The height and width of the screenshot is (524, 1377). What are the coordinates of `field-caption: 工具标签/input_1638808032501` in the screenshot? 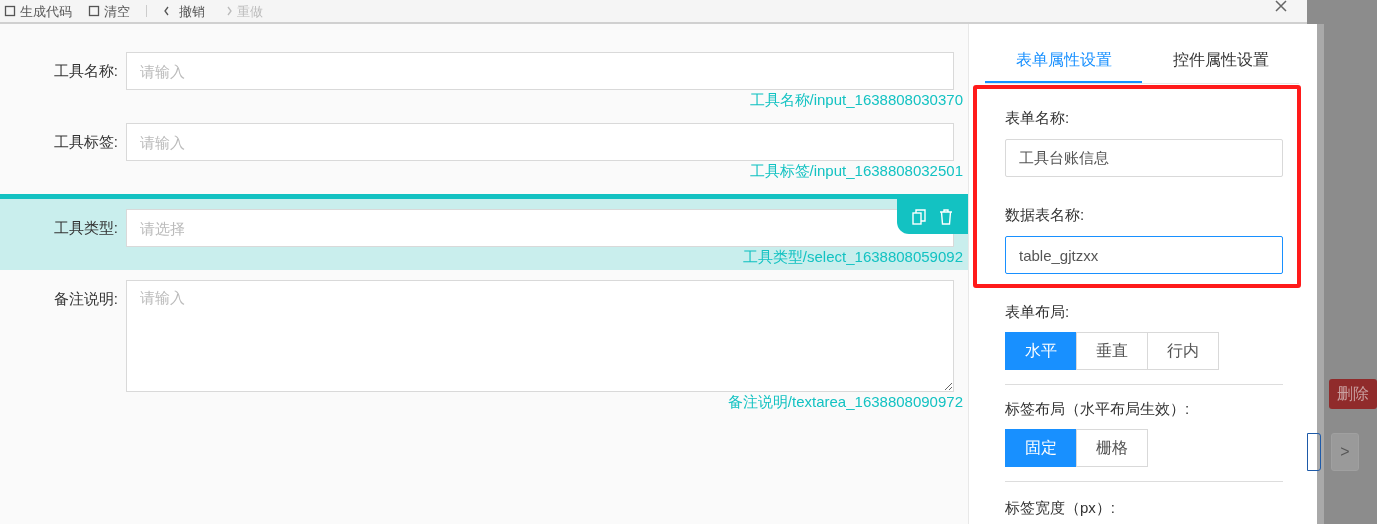 It's located at (856, 171).